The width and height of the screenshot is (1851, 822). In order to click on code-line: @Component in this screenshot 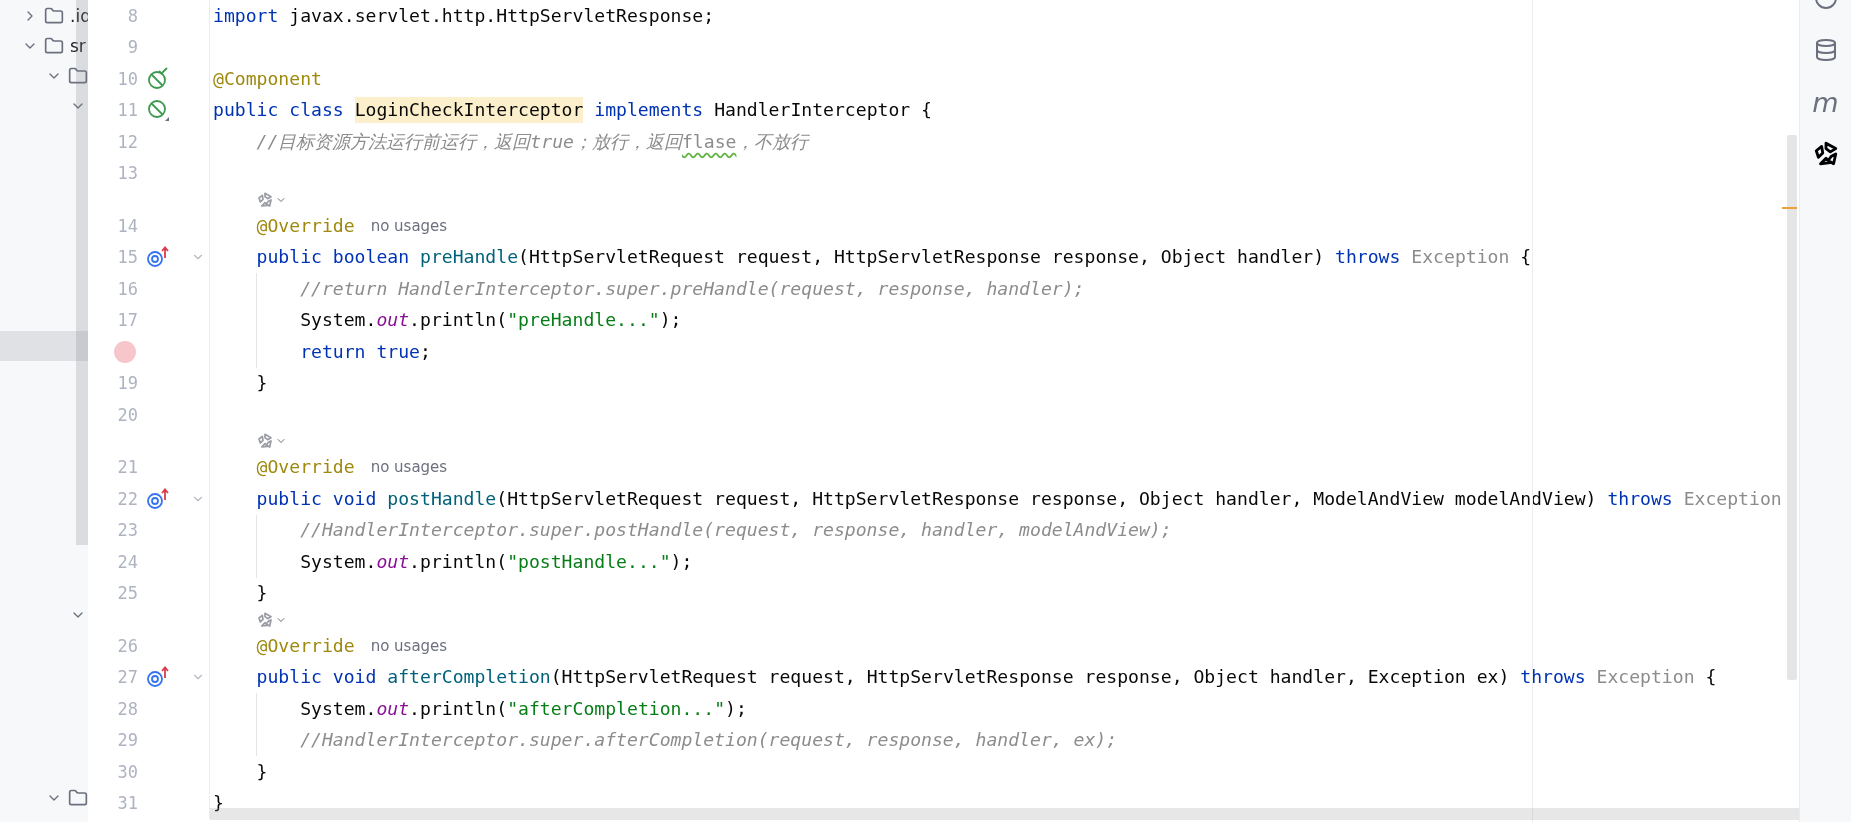, I will do `click(267, 78)`.